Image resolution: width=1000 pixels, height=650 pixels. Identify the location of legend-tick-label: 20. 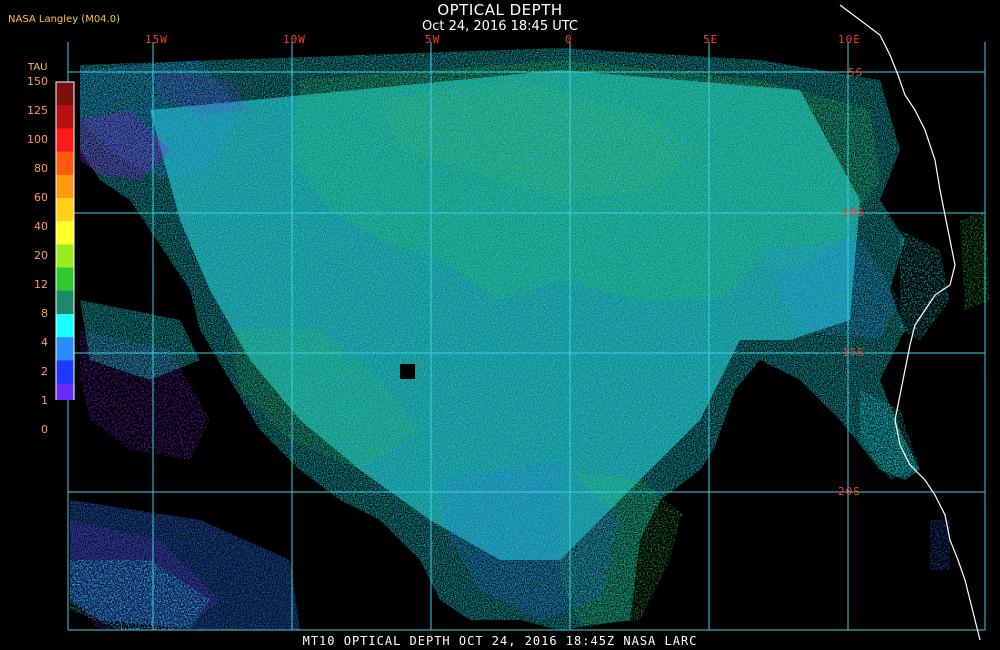
(41, 255).